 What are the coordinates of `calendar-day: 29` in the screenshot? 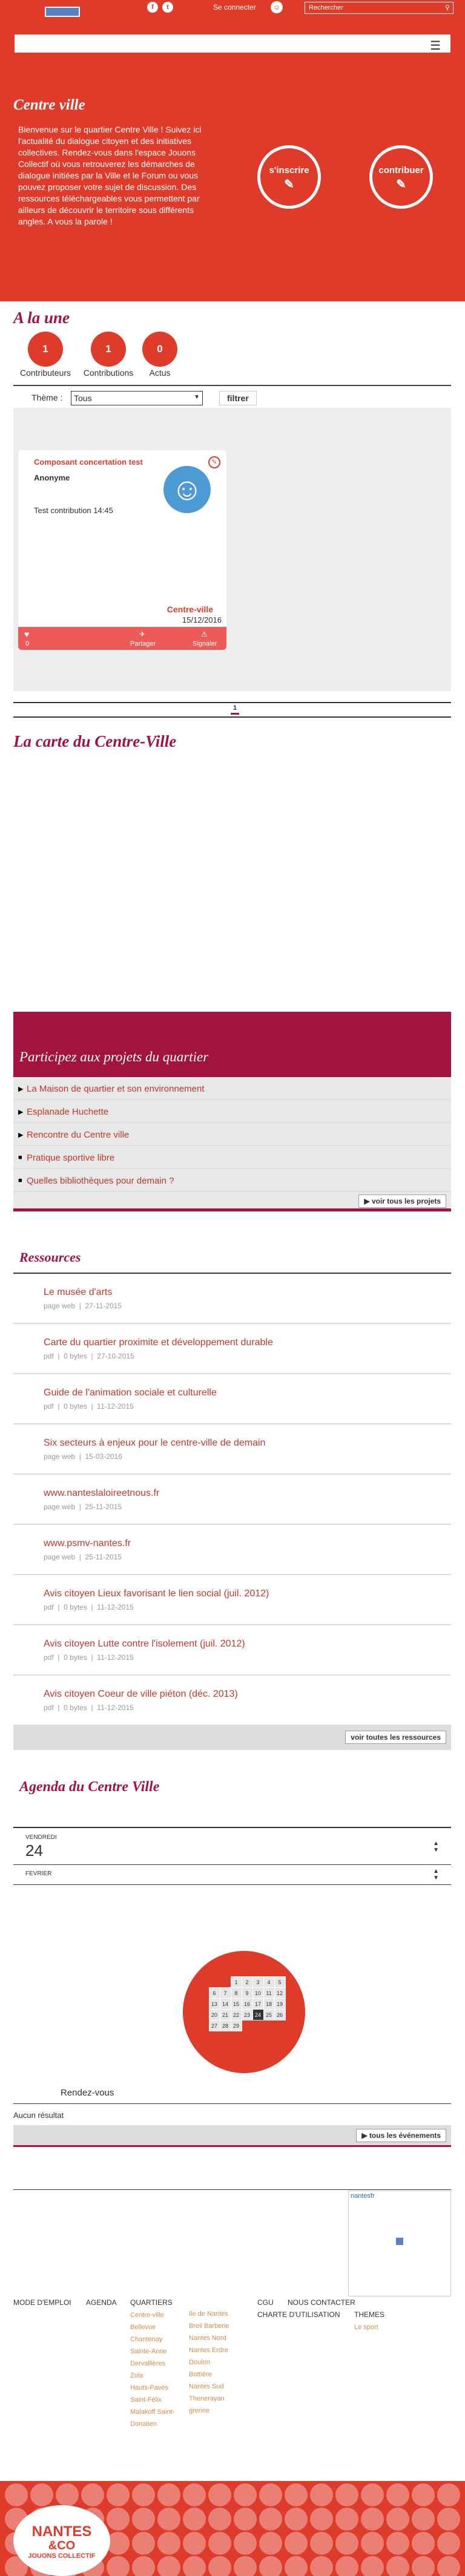 It's located at (236, 2025).